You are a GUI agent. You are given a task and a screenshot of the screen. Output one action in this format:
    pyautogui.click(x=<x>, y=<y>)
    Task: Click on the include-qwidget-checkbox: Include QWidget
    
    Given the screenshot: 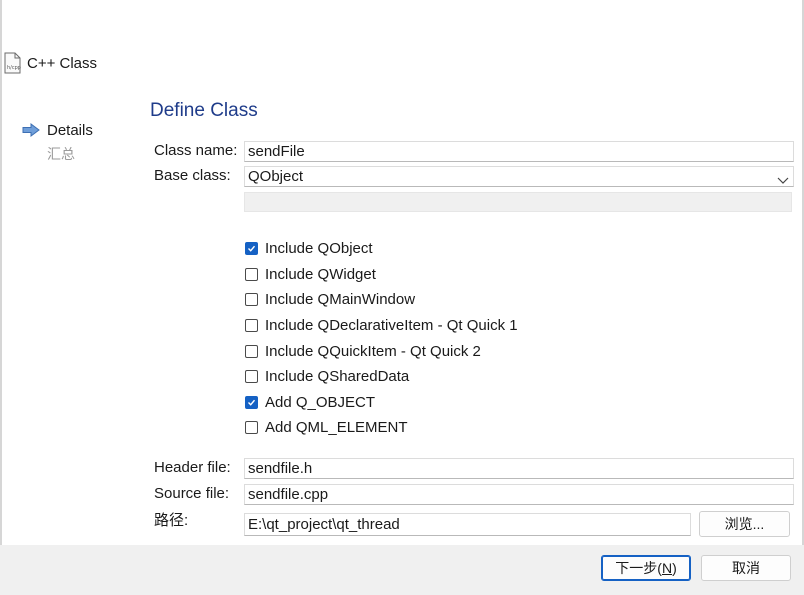 What is the action you would take?
    pyautogui.click(x=310, y=274)
    